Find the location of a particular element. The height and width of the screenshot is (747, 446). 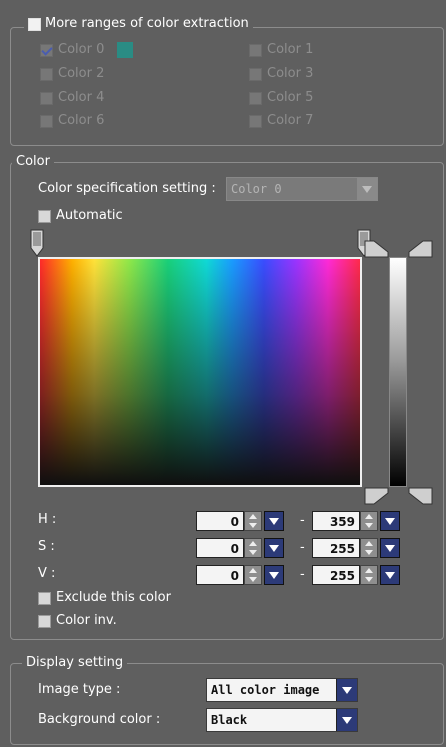

color-3-option: Color 3 is located at coordinates (281, 74).